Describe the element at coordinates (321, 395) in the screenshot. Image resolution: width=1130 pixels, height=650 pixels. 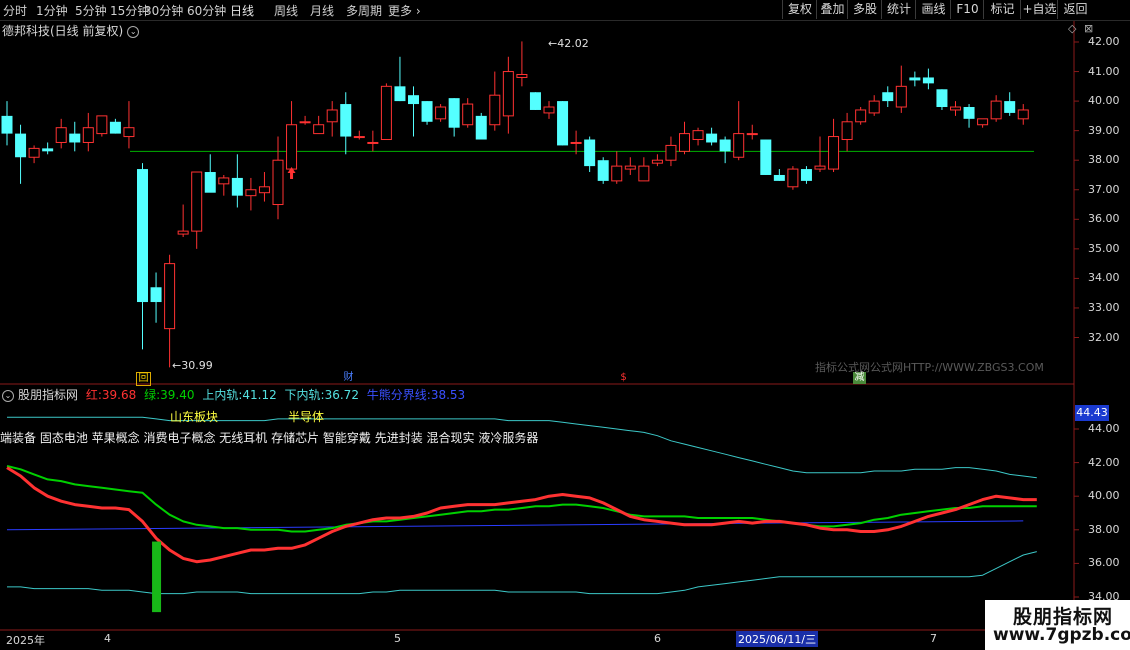
I see `lower-band-legend: 下内轨:36.72` at that location.